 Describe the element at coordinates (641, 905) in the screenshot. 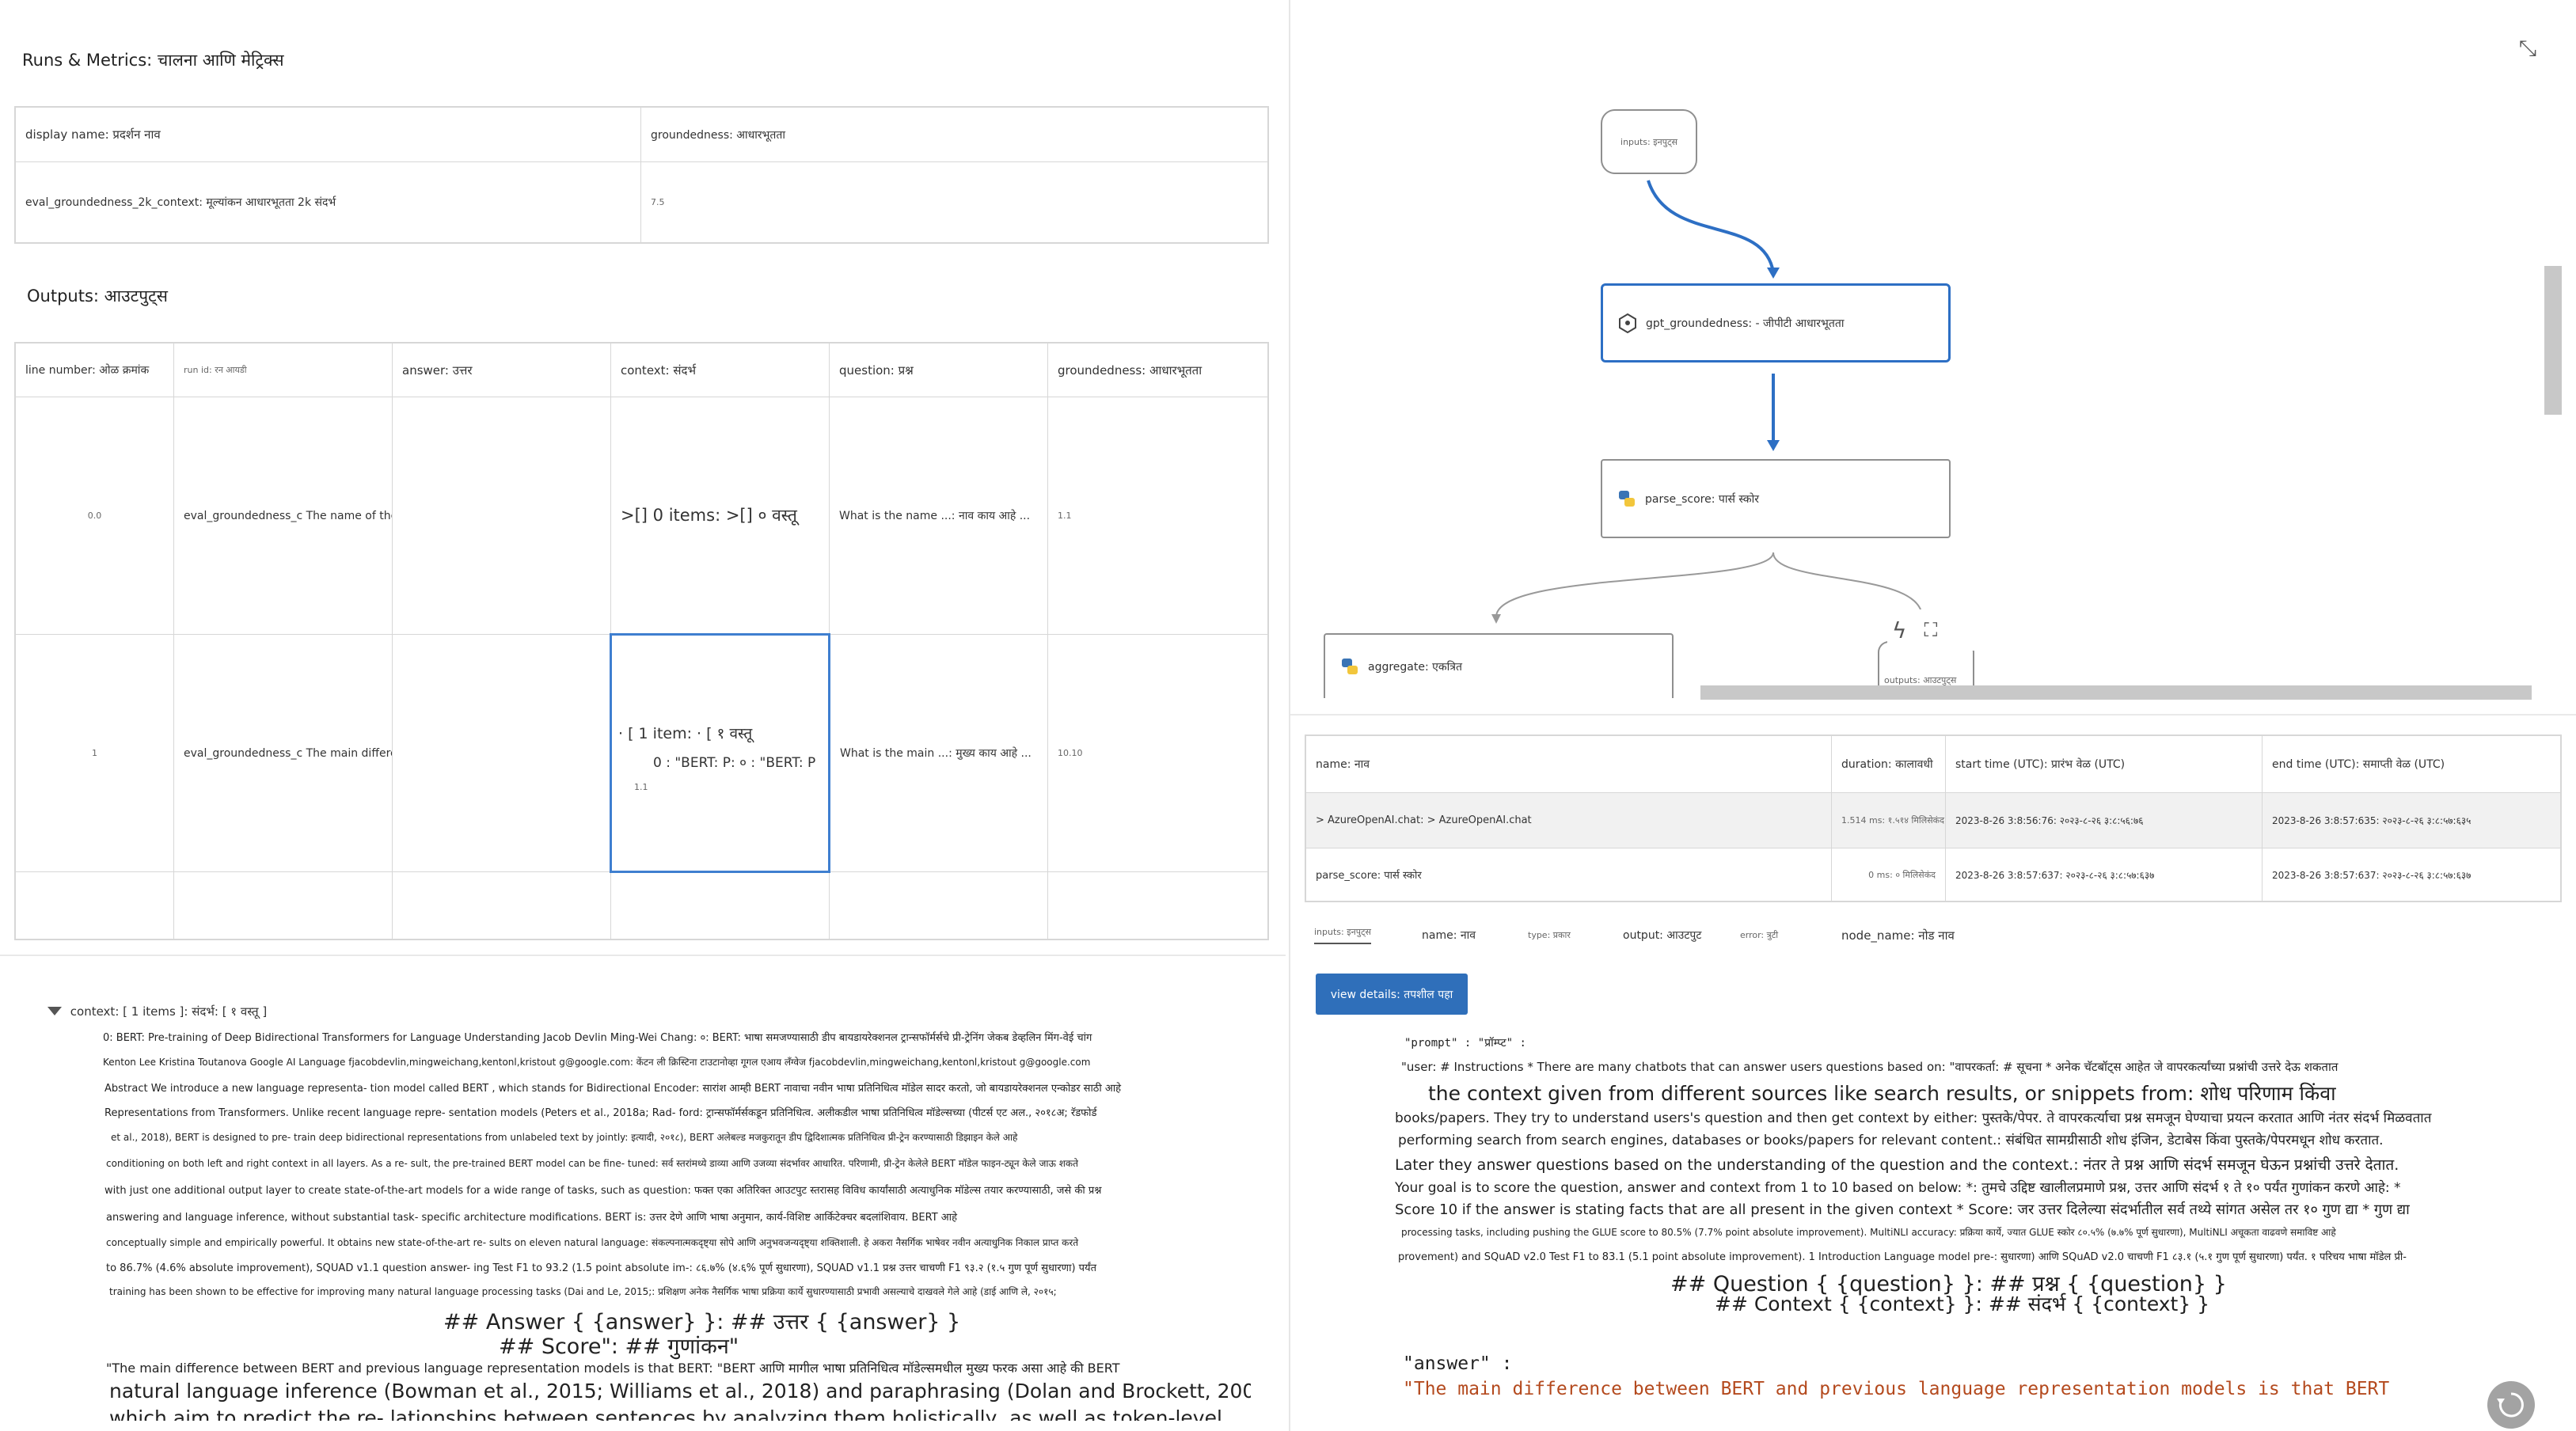

I see `table-row` at that location.